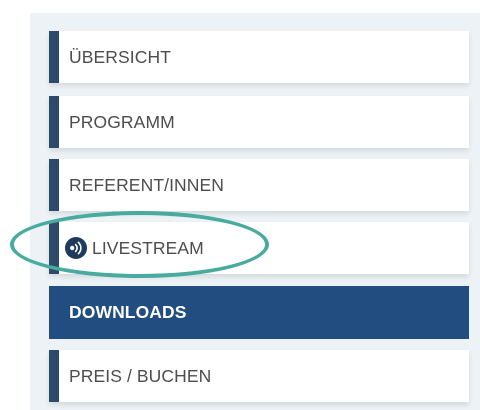  What do you see at coordinates (140, 375) in the screenshot?
I see `nav-item-label: PREIS / BUCHEN` at bounding box center [140, 375].